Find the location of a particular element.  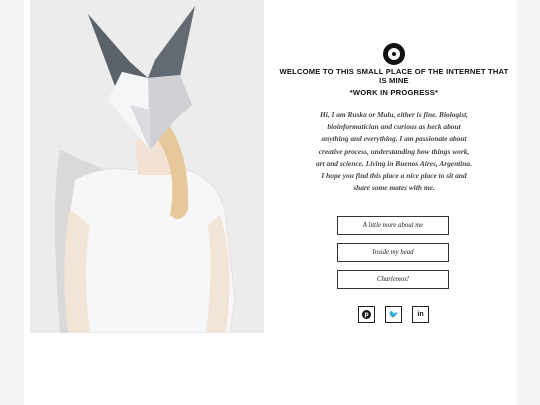

charlemos-button: Charlemos! is located at coordinates (393, 279).